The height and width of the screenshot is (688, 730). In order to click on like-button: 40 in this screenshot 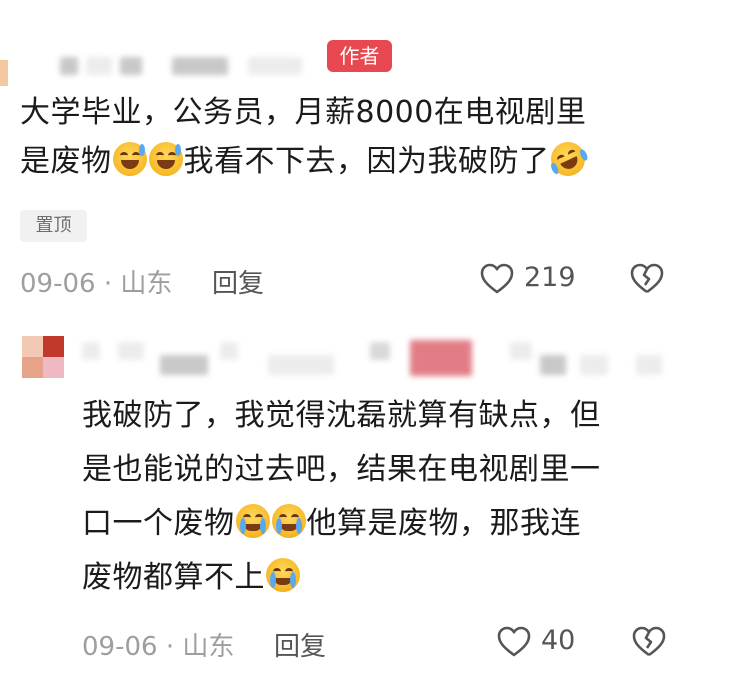, I will do `click(547, 643)`.